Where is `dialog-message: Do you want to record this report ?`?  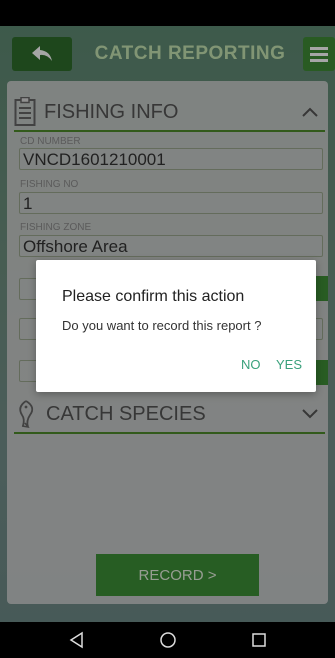
dialog-message: Do you want to record this report ? is located at coordinates (162, 325).